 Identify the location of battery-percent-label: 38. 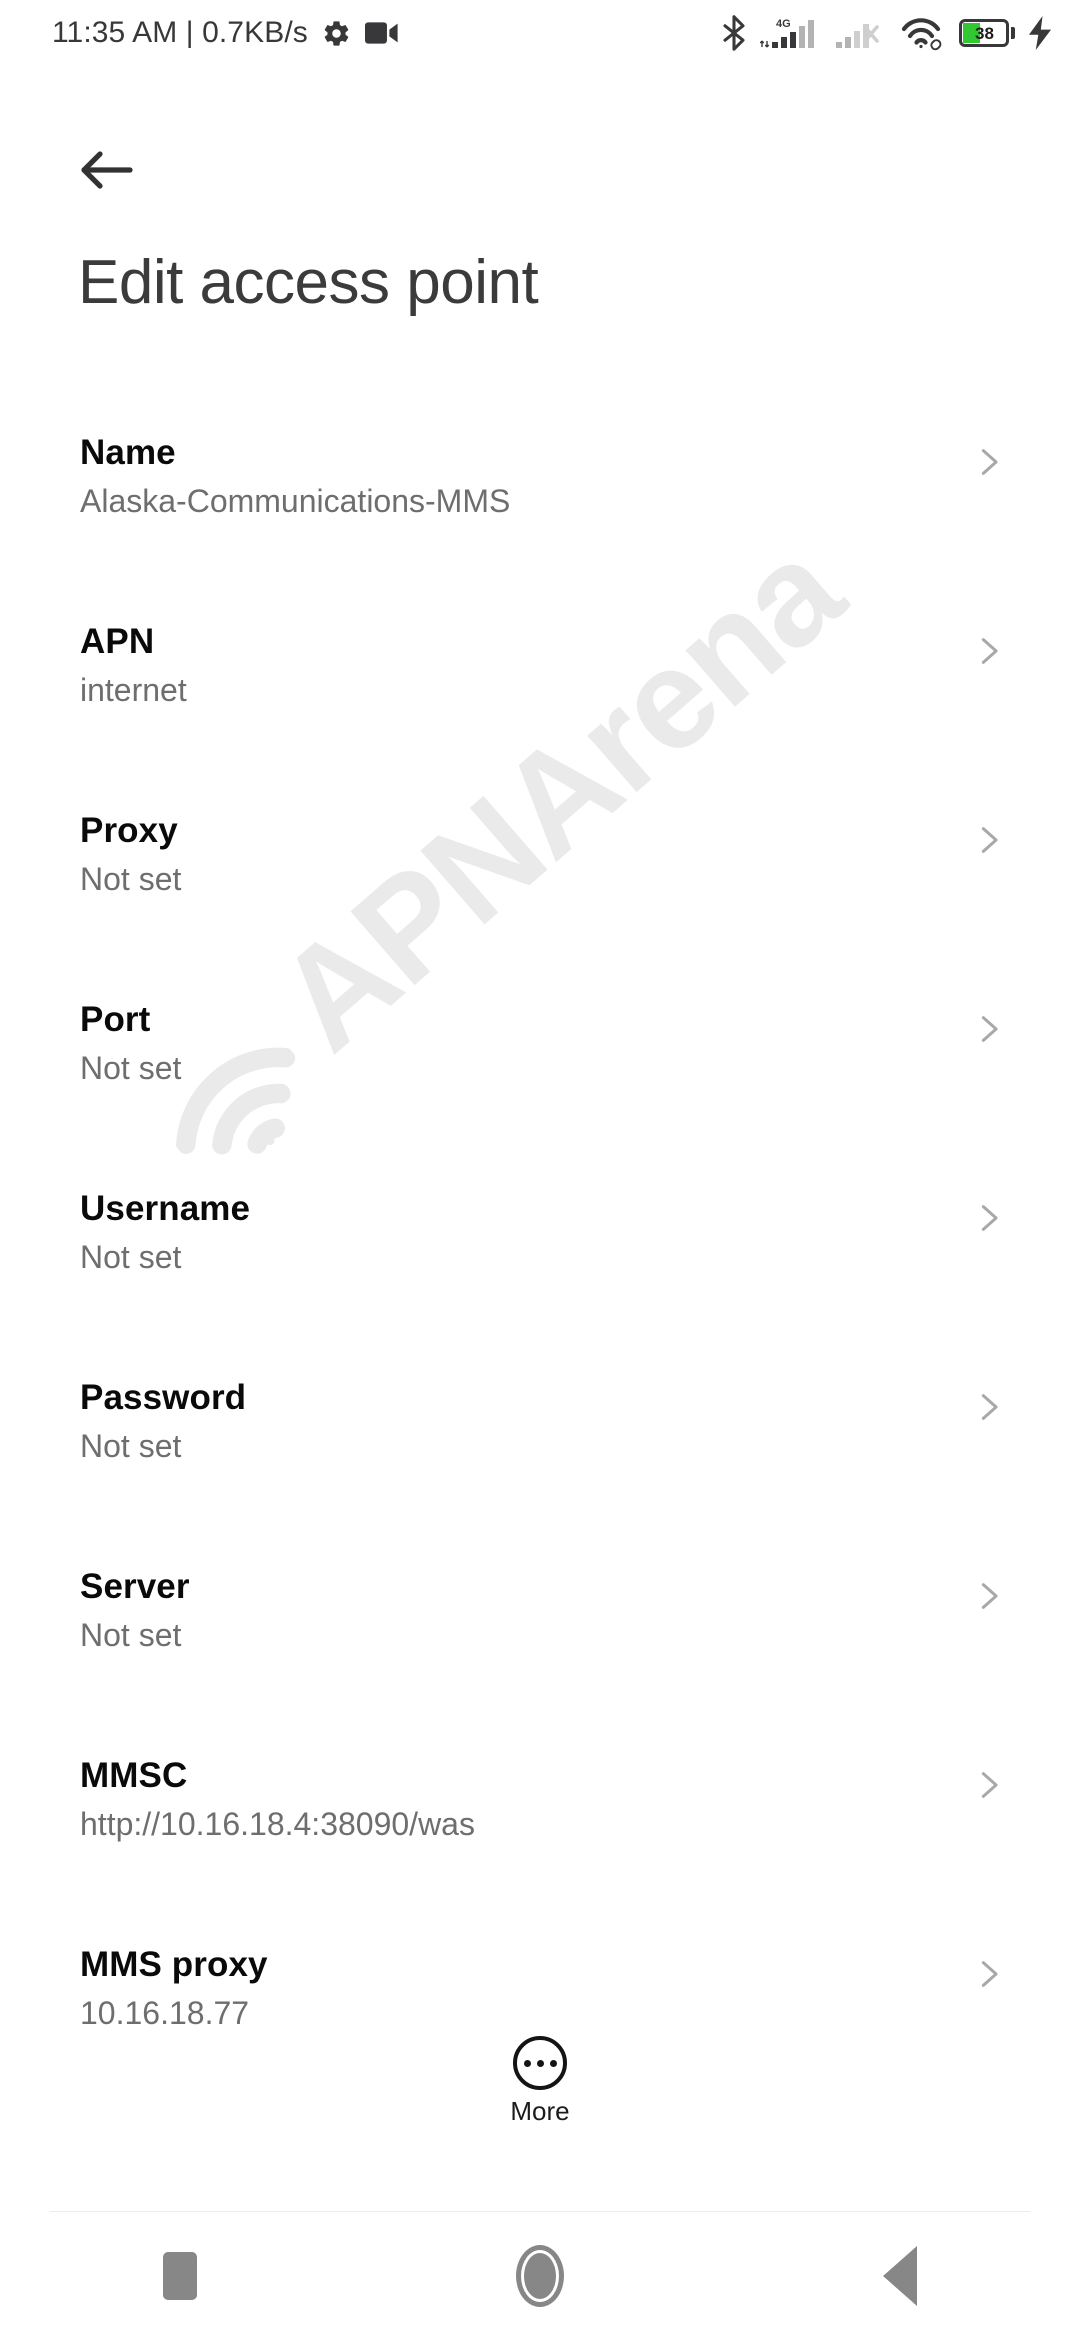
(984, 33).